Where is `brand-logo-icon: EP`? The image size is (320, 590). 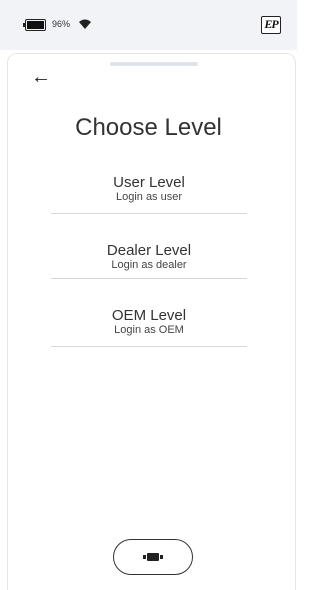
brand-logo-icon: EP is located at coordinates (271, 25).